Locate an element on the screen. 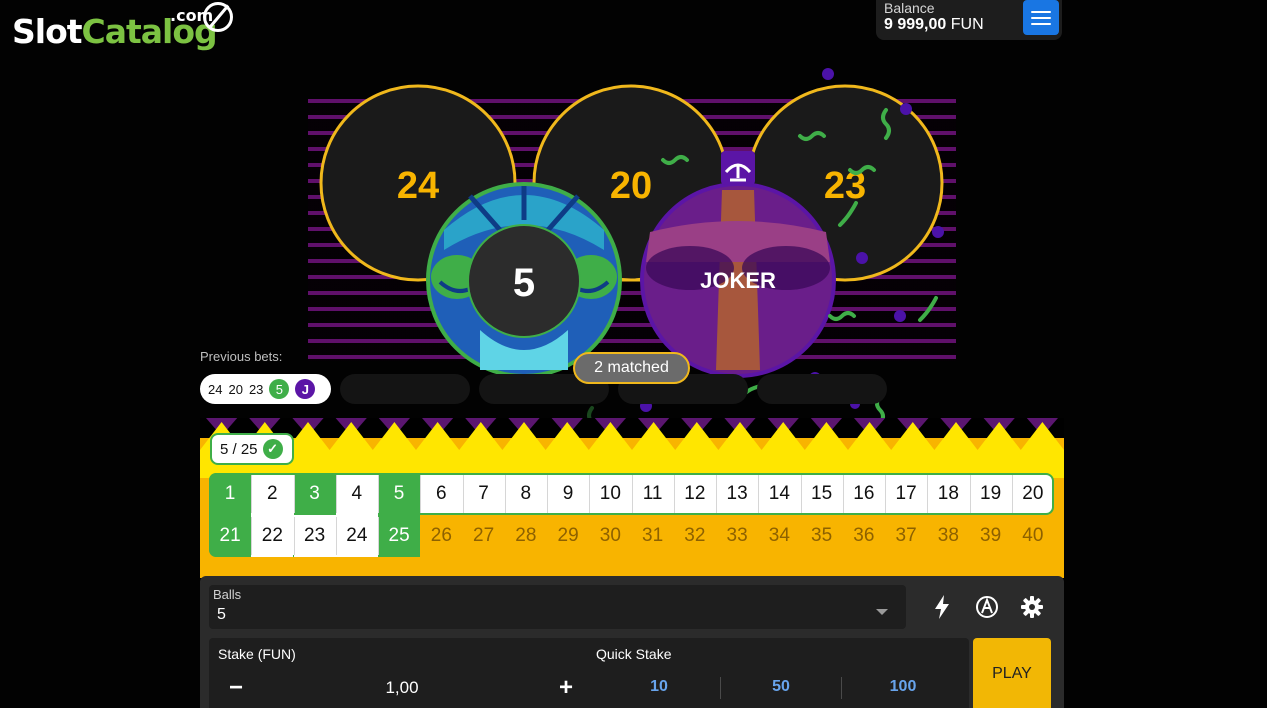 The image size is (1267, 708). number-cell-19: 19 is located at coordinates (991, 494).